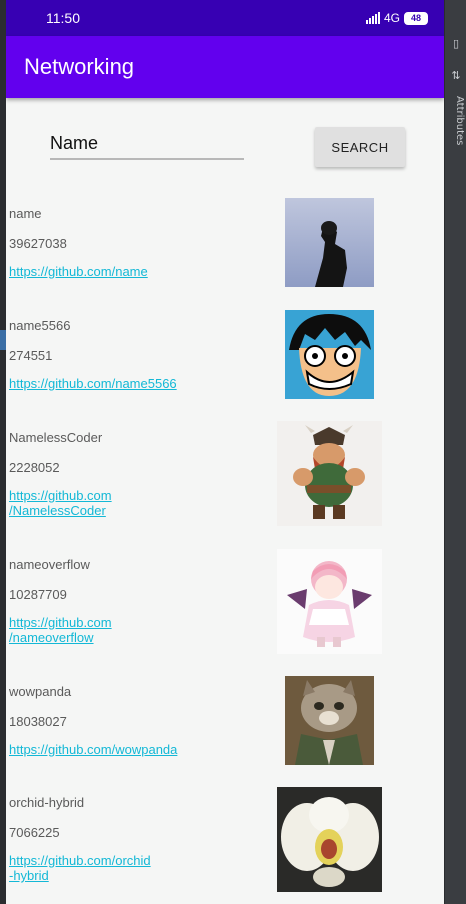  Describe the element at coordinates (225, 67) in the screenshot. I see `app-bar: Networking` at that location.